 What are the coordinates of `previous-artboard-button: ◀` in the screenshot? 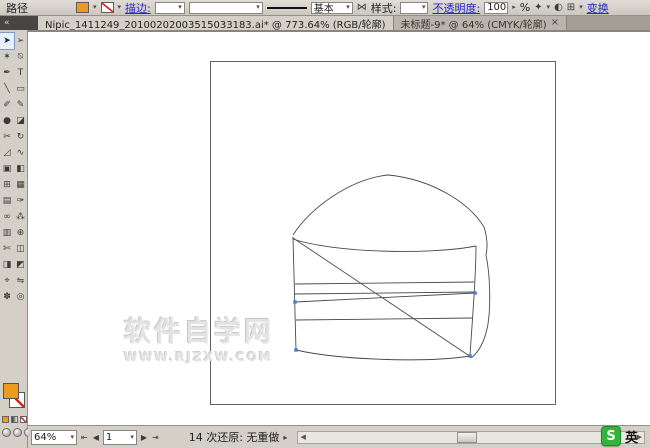 It's located at (96, 437).